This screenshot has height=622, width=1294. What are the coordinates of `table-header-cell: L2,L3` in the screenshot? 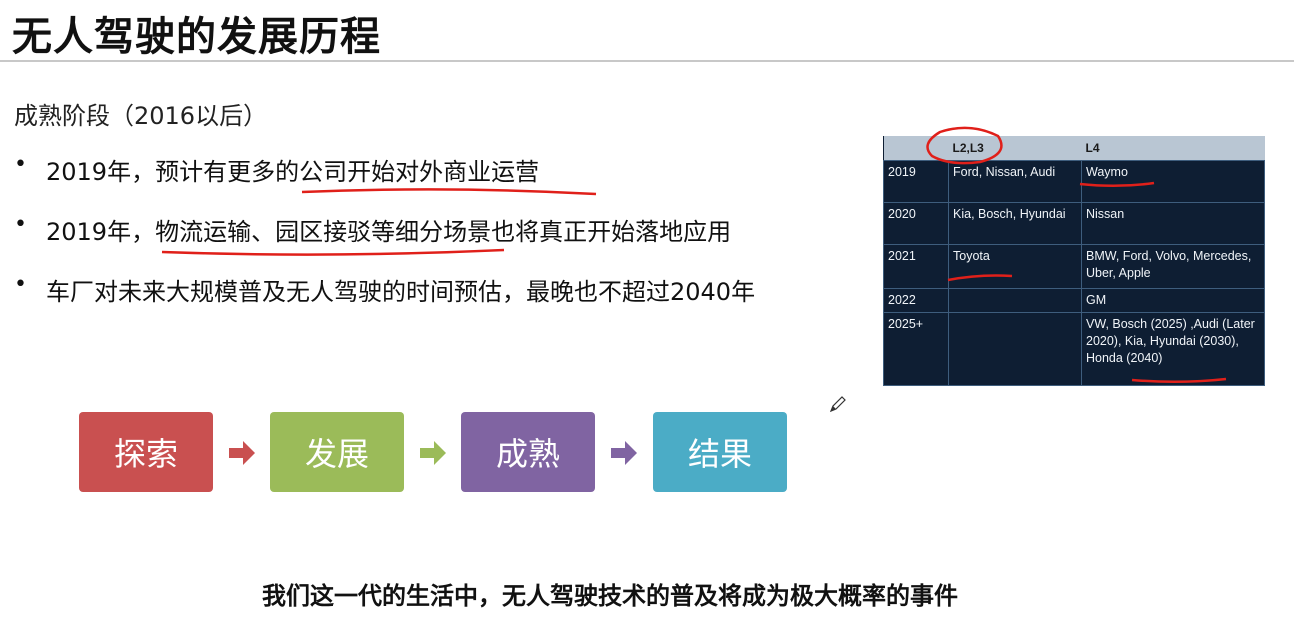 It's located at (1015, 148).